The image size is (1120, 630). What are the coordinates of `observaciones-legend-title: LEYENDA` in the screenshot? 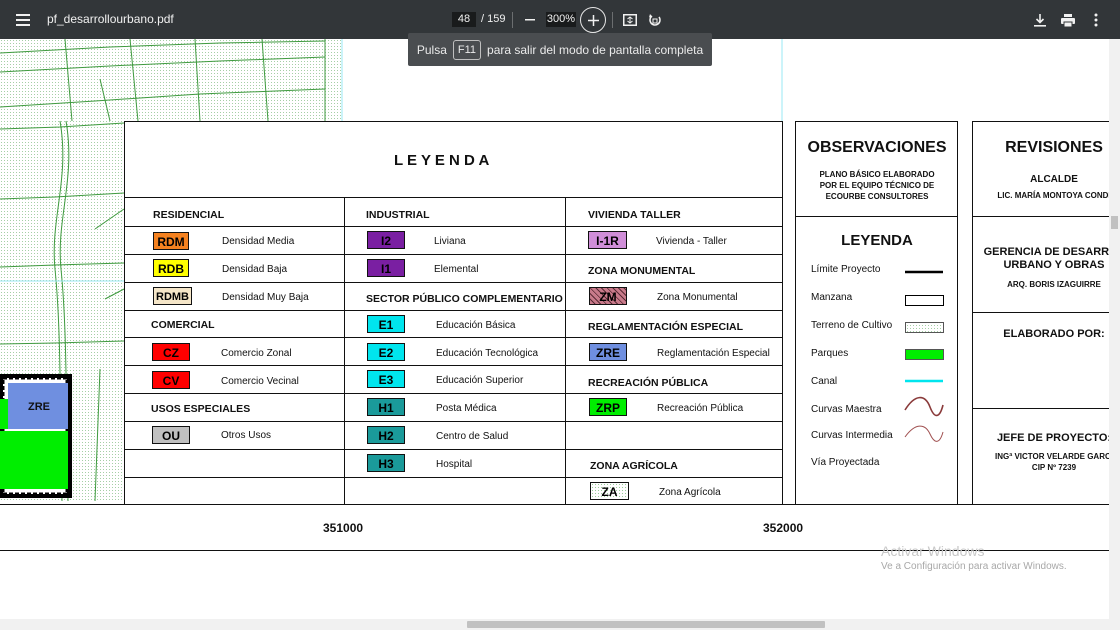 It's located at (877, 240).